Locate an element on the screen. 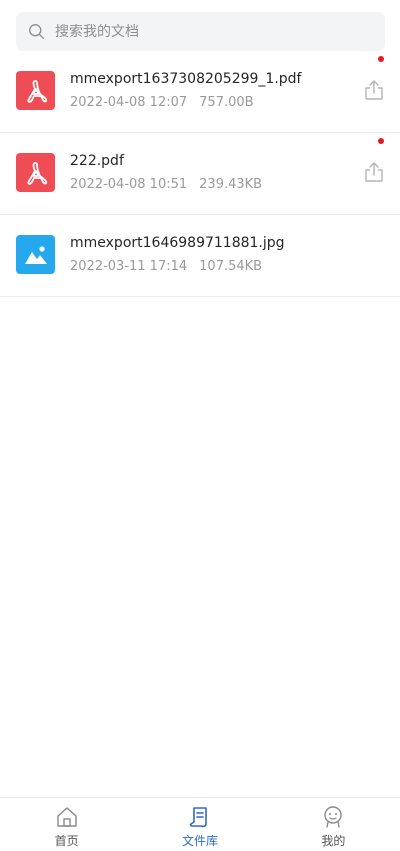  bottom-tab-bar: 首页 文件库 我的 is located at coordinates (200, 824).